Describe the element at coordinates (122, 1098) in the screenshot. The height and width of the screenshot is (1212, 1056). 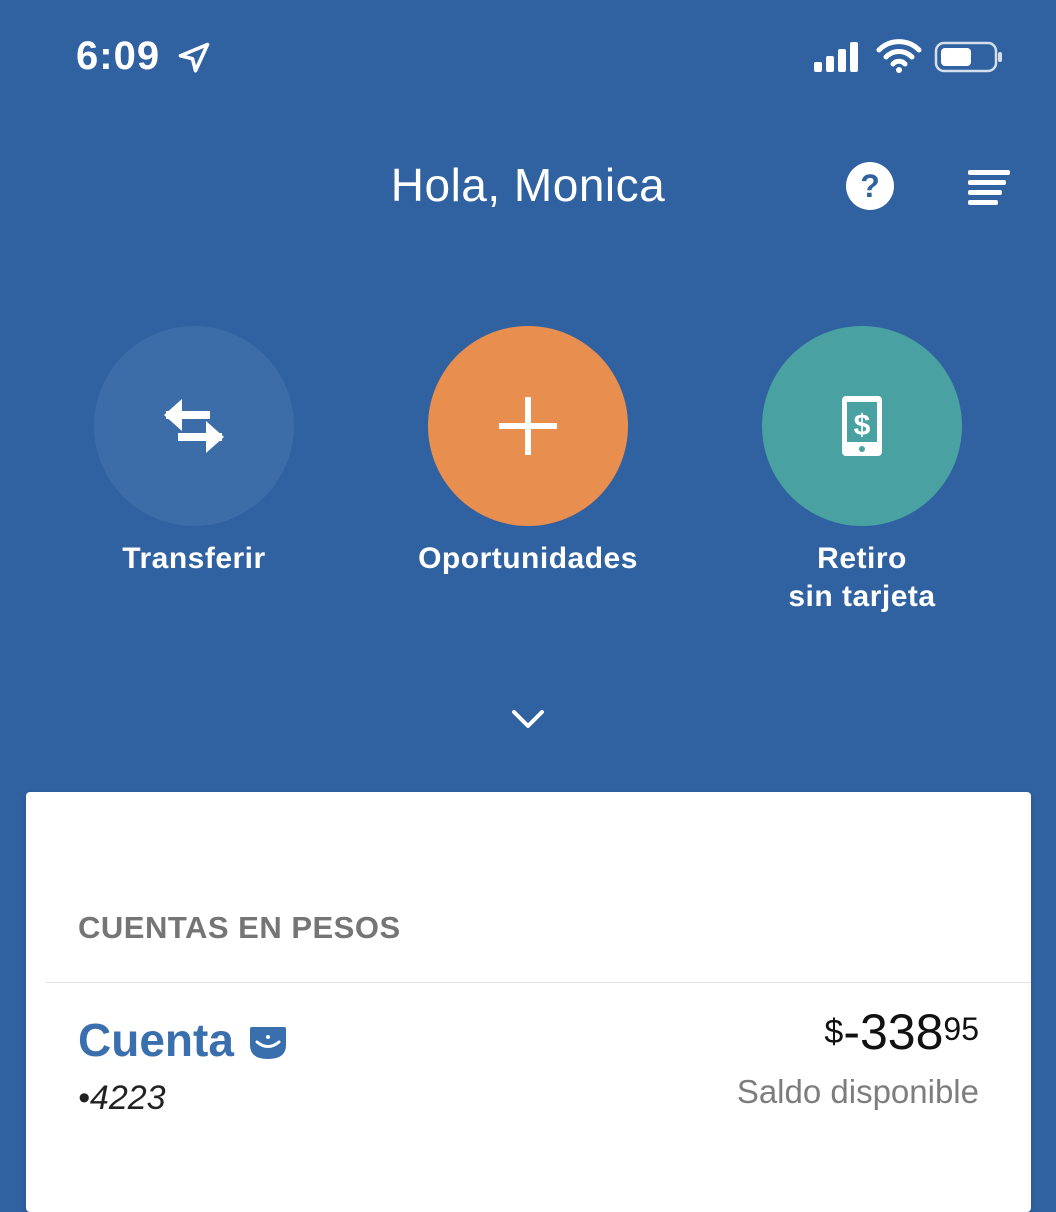
I see `account-number: •4223` at that location.